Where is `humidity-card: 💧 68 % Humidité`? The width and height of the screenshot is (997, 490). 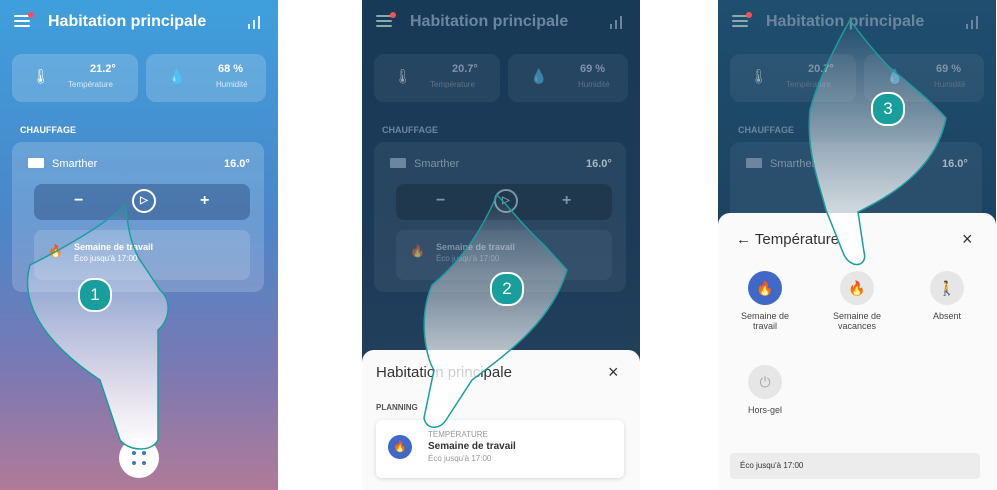
humidity-card: 💧 68 % Humidité is located at coordinates (206, 78).